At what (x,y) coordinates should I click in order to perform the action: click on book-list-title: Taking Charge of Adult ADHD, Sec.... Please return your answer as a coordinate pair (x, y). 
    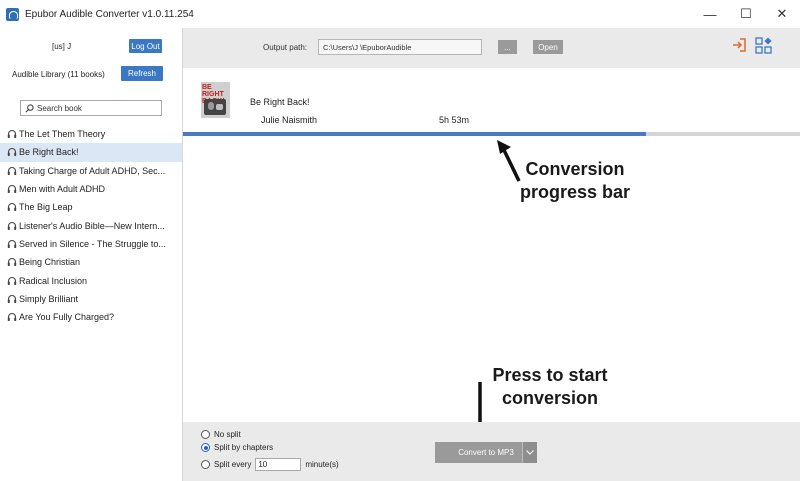
    Looking at the image, I should click on (92, 170).